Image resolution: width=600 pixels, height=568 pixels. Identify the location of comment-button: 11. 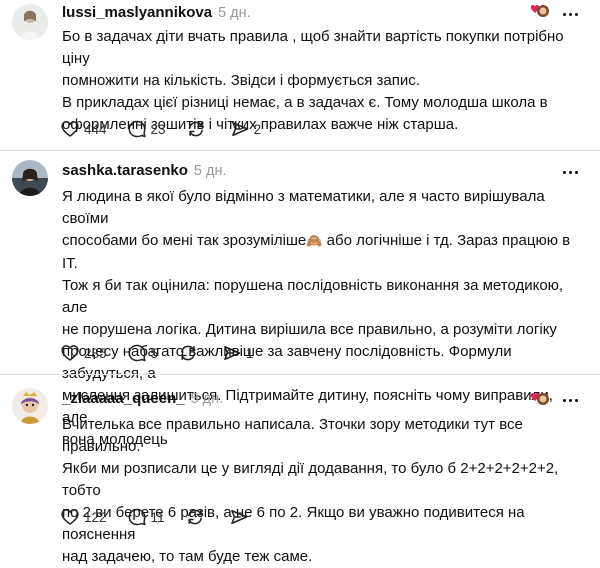
(146, 517).